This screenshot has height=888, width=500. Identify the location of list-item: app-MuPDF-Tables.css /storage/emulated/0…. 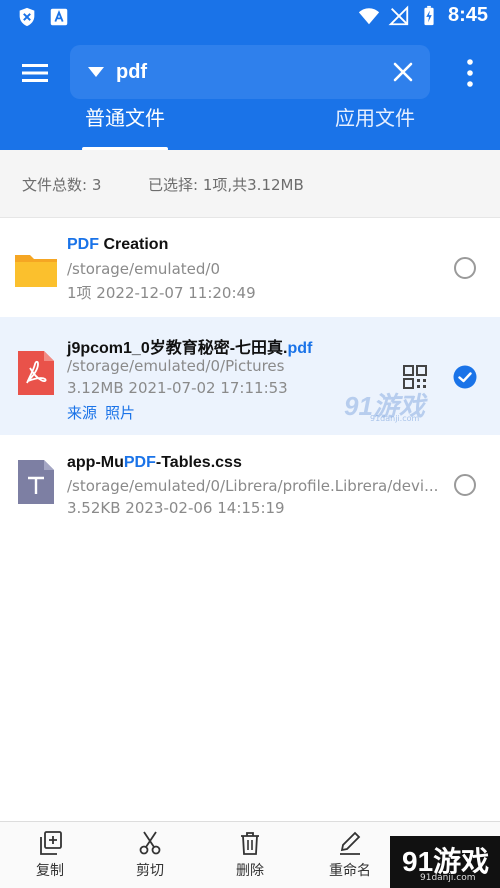
(250, 486).